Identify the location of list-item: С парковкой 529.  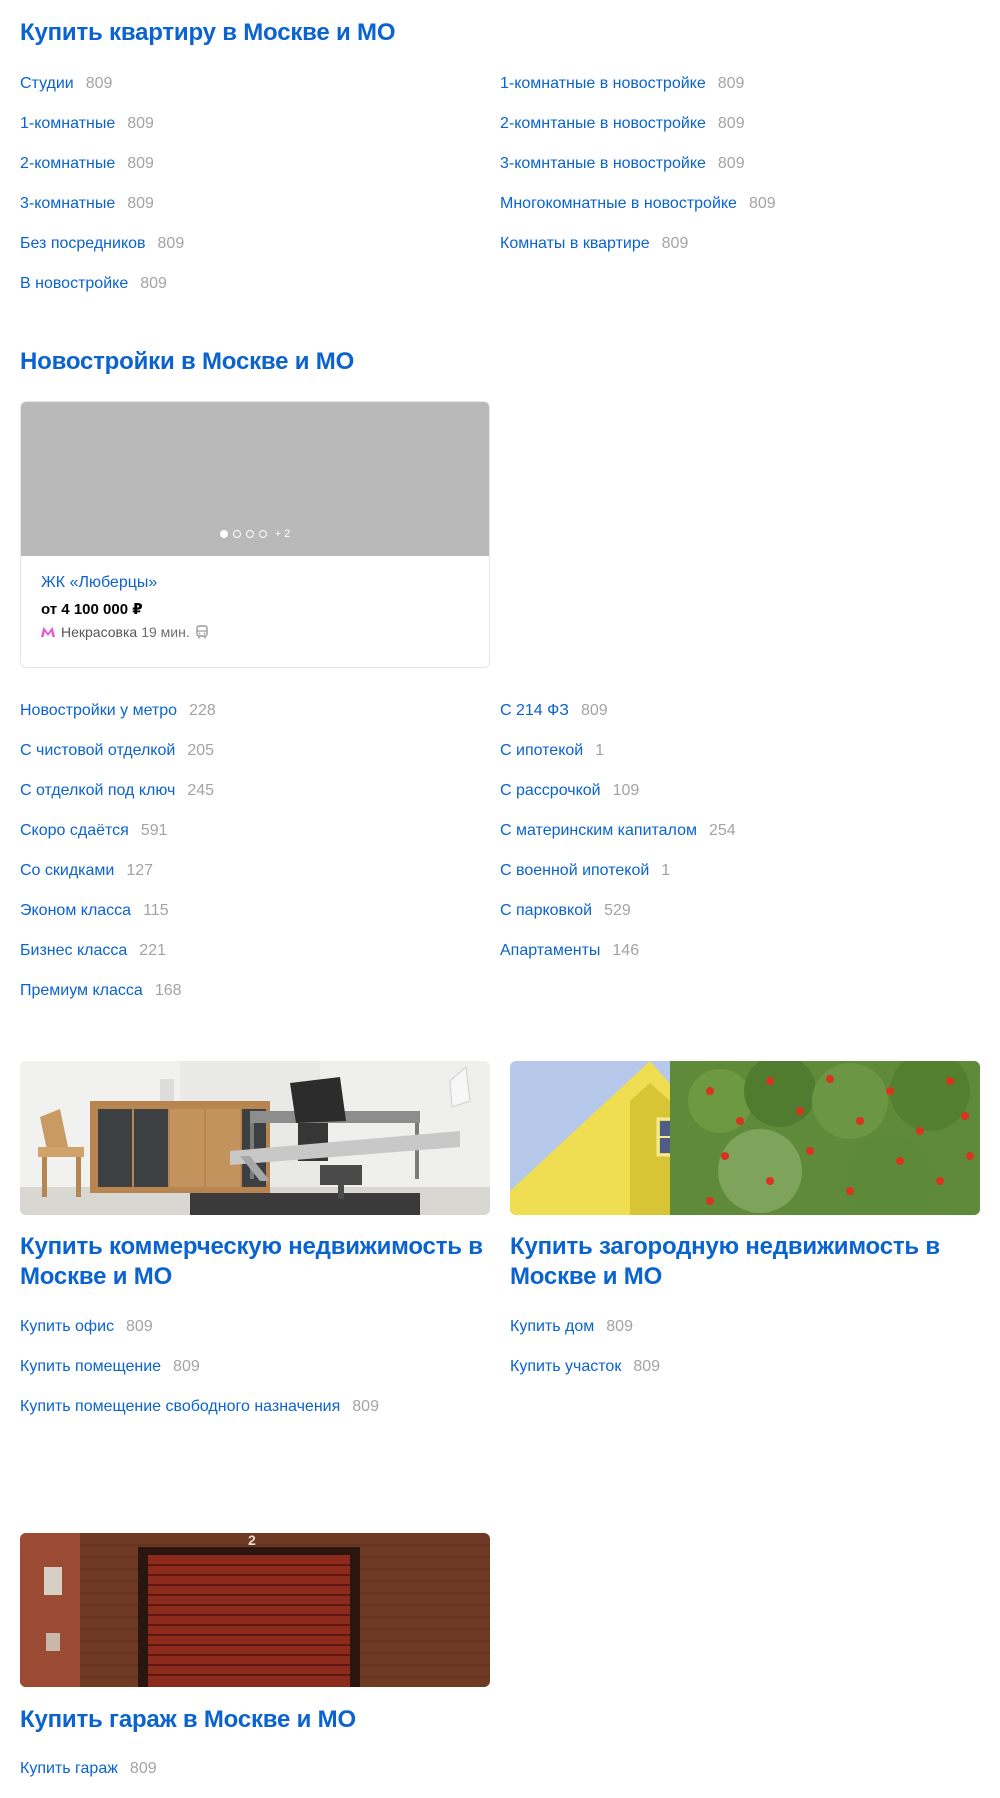
(740, 911).